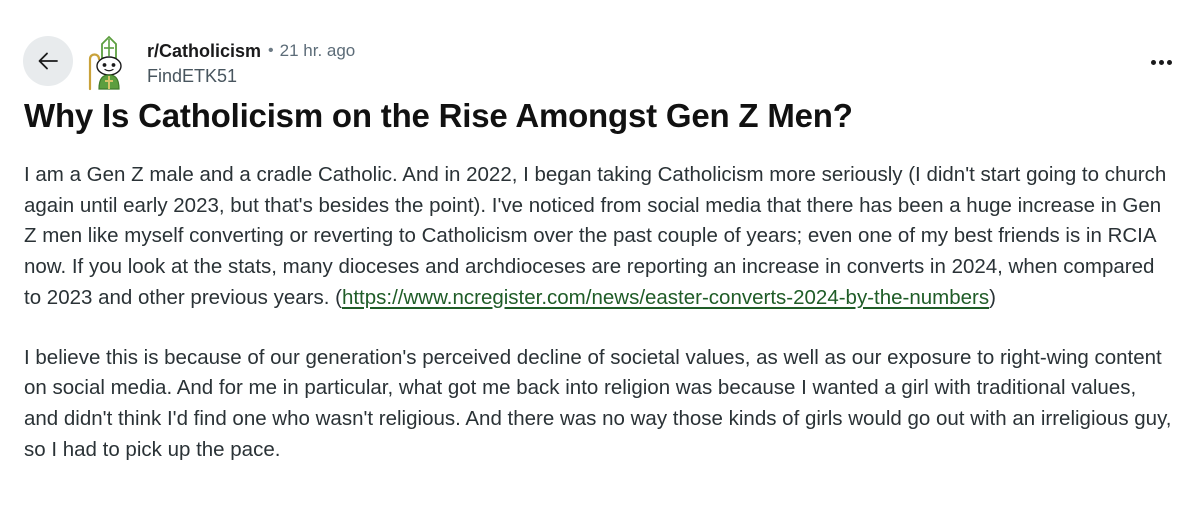 The image size is (1200, 506). I want to click on bishop-snoo-icon, so click(105, 63).